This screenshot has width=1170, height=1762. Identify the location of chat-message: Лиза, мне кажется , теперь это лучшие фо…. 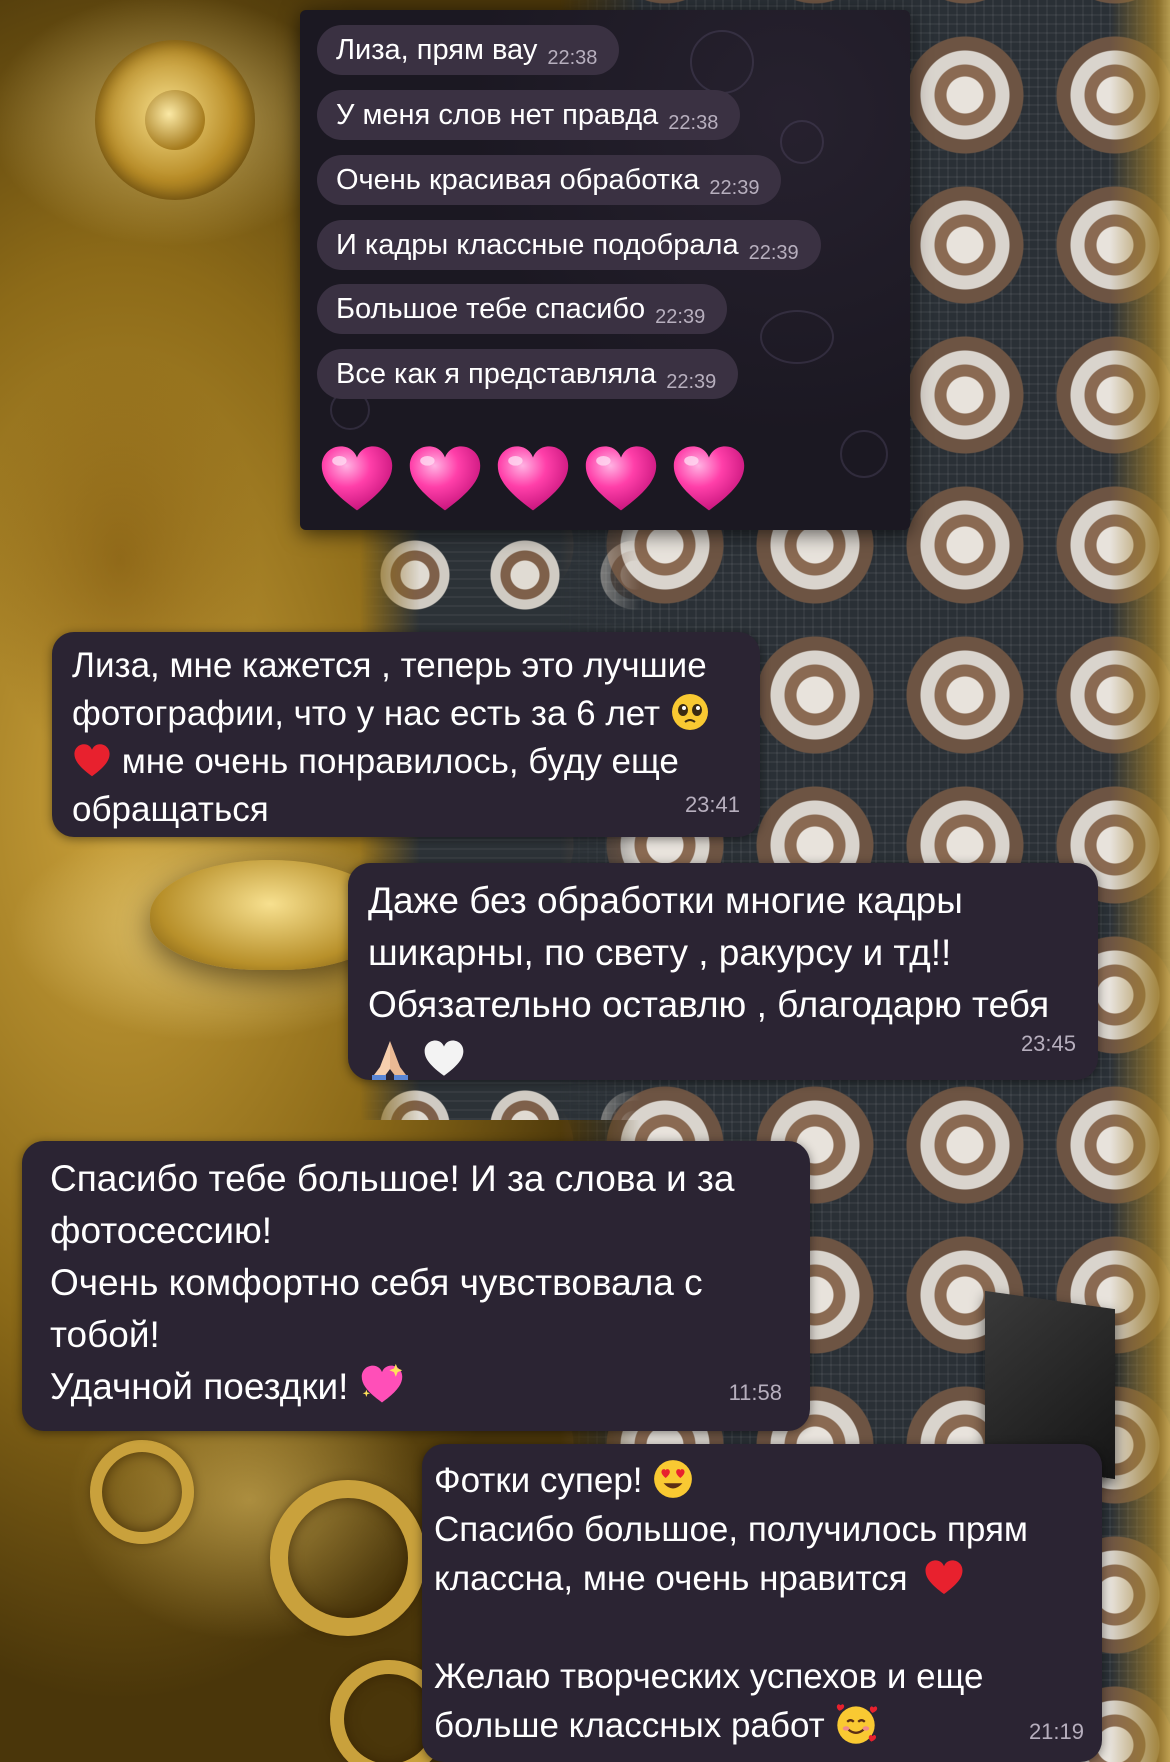
(406, 734).